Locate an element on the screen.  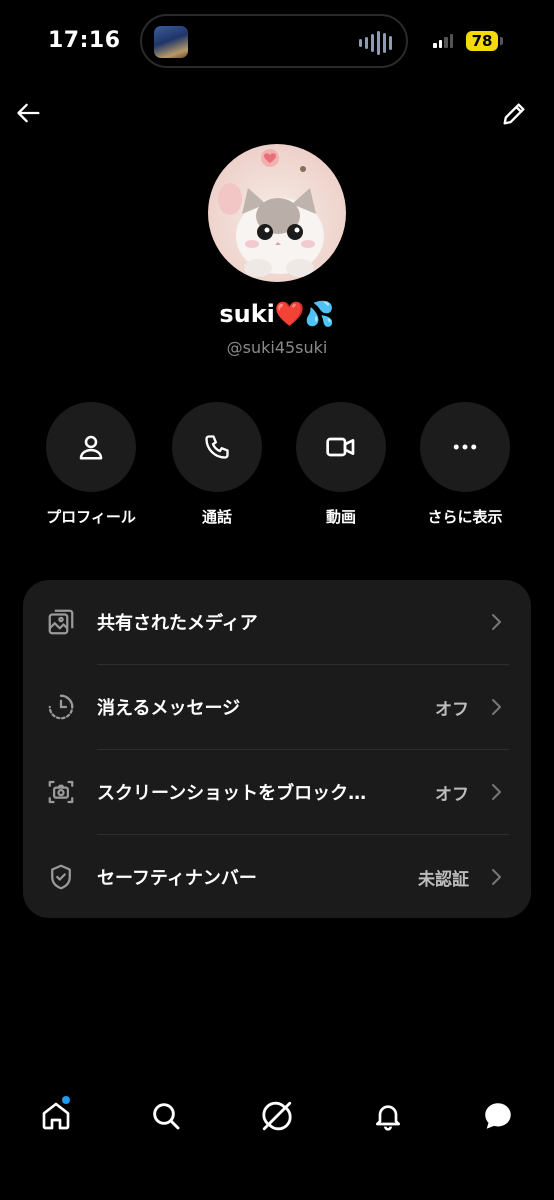
nav-search is located at coordinates (166, 1116).